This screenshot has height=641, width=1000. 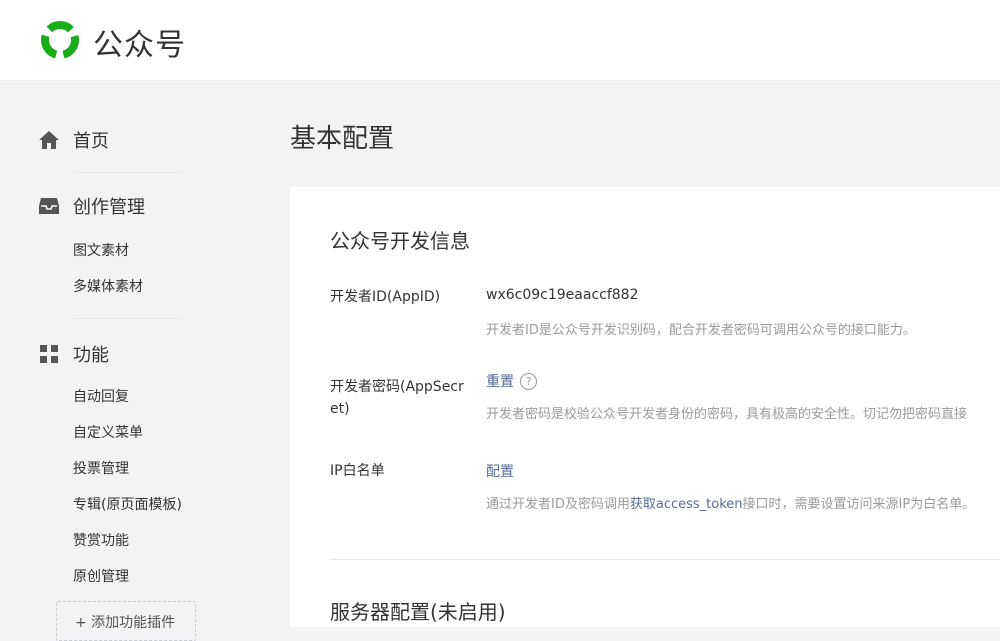 What do you see at coordinates (385, 297) in the screenshot?
I see `appid-label: 开发者ID(AppID)` at bounding box center [385, 297].